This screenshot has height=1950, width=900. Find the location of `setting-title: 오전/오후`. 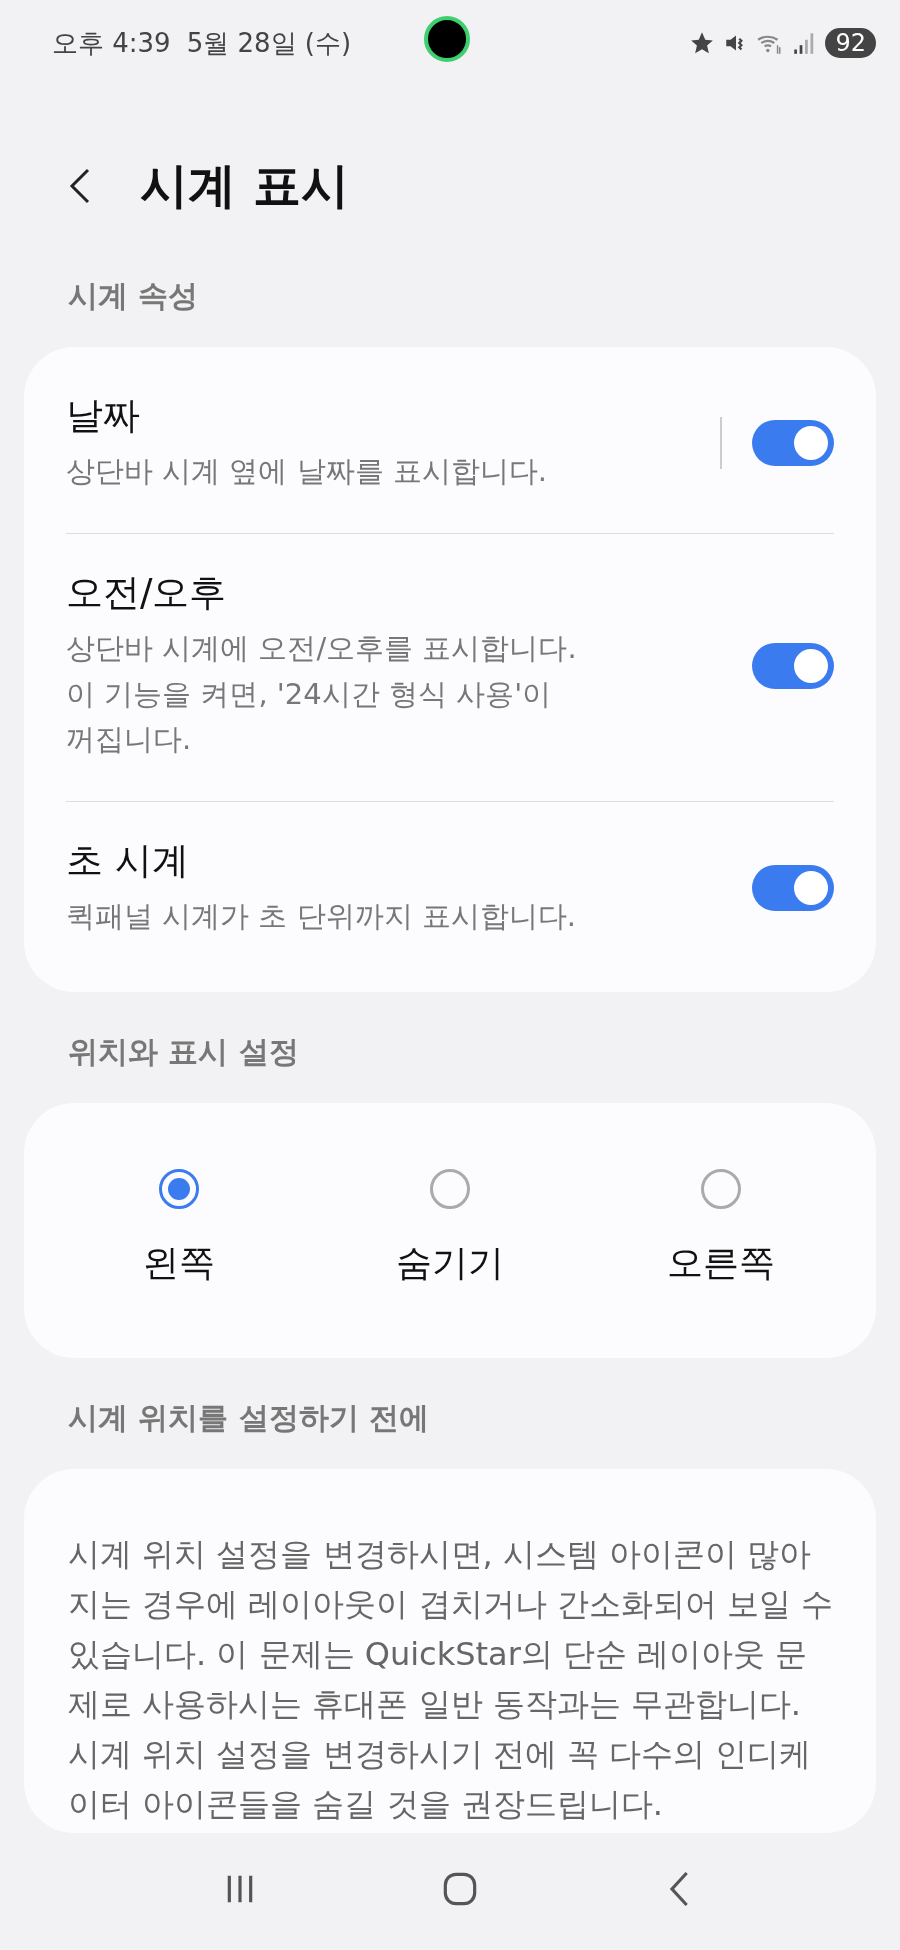

setting-title: 오전/오후 is located at coordinates (147, 592).